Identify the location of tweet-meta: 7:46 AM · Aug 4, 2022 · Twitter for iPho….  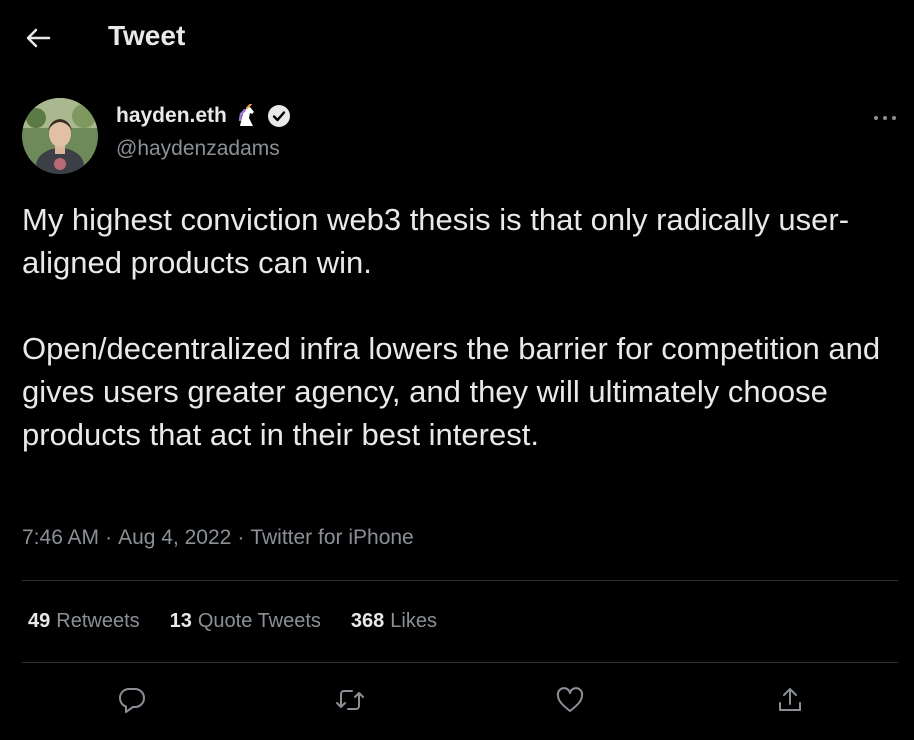
(218, 538).